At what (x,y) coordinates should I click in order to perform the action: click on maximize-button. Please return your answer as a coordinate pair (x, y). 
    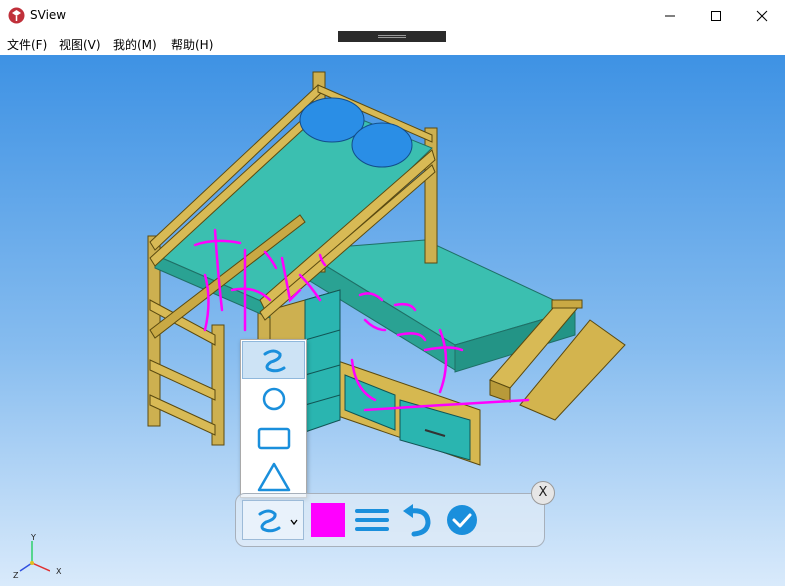
    Looking at the image, I should click on (716, 15).